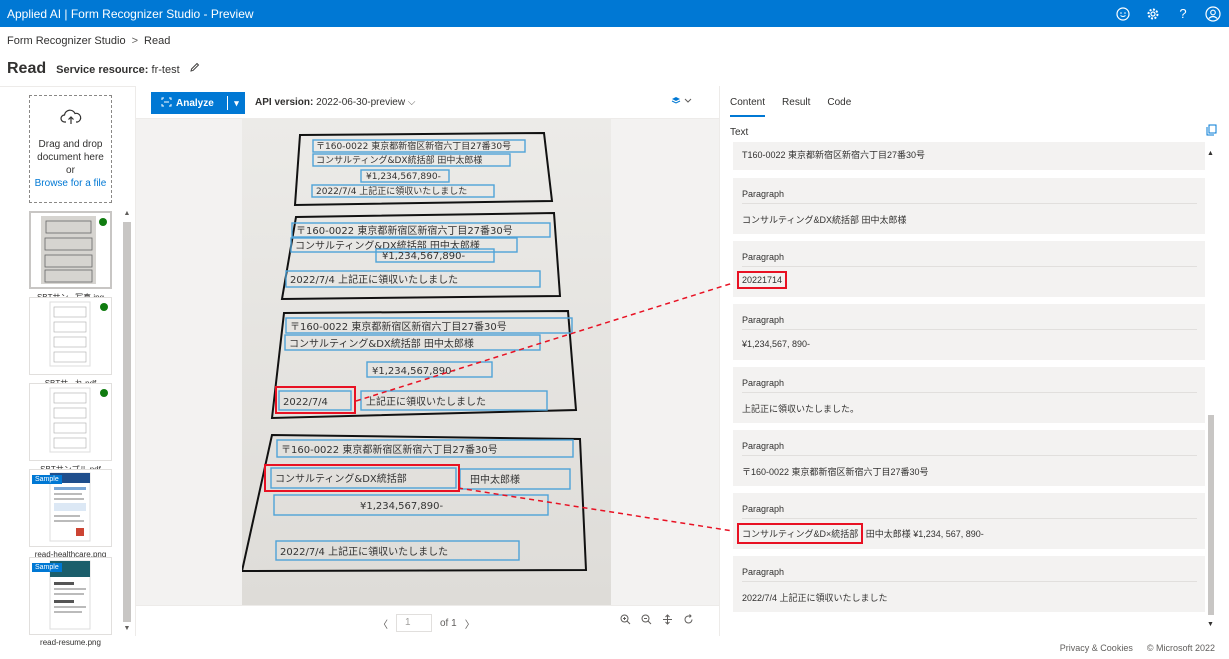  Describe the element at coordinates (646, 621) in the screenshot. I see `zoom-out-icon` at that location.